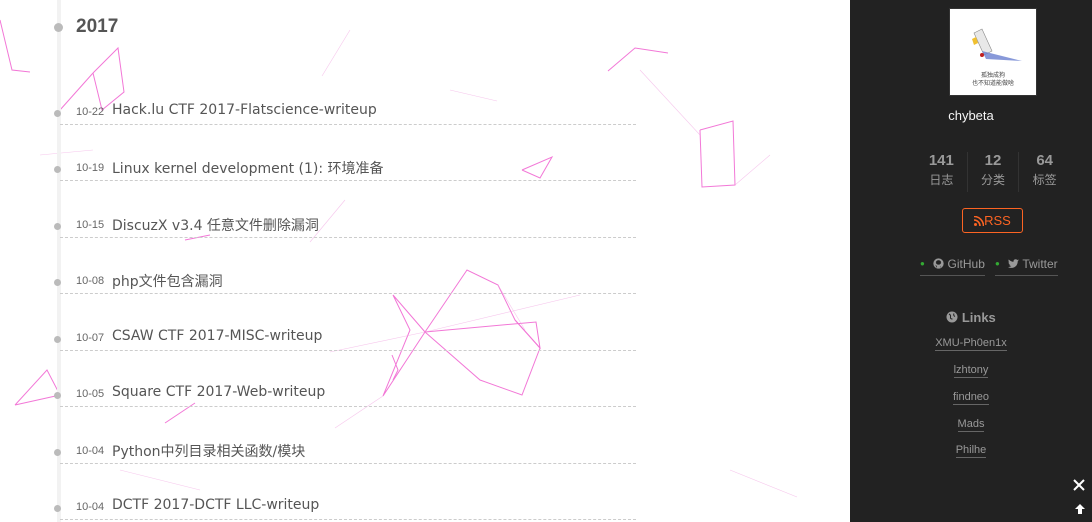 The image size is (1092, 522). What do you see at coordinates (58, 27) in the screenshot?
I see `year-dot` at bounding box center [58, 27].